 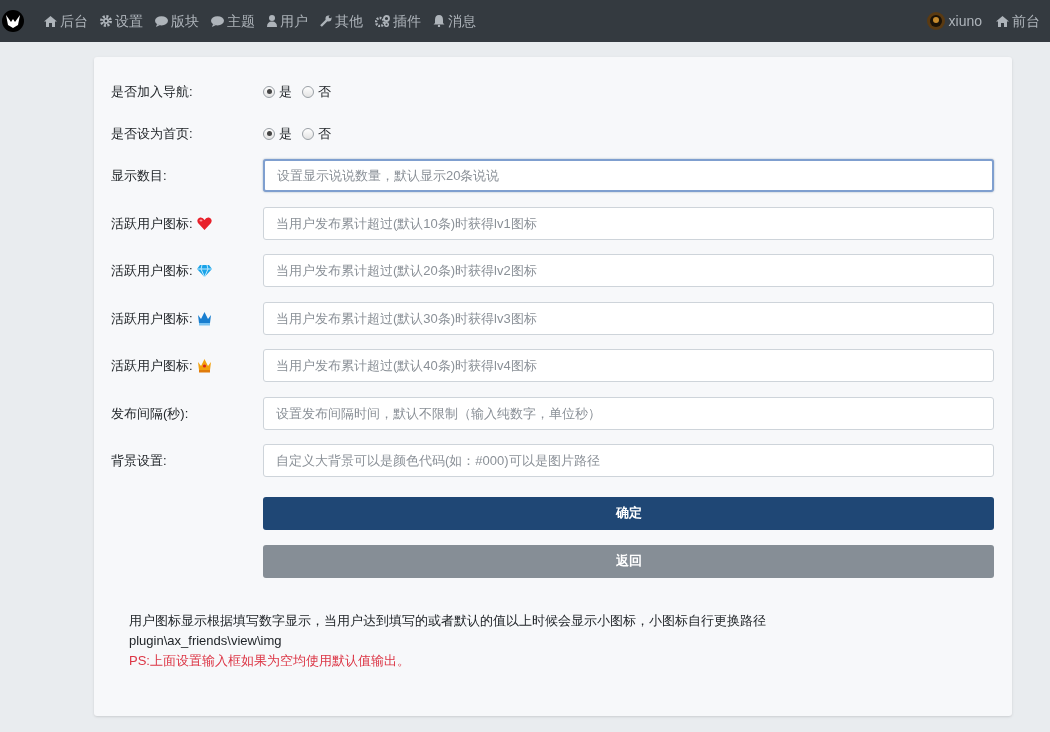 I want to click on note-text: plugin\ax_friends\view\img, so click(x=206, y=640).